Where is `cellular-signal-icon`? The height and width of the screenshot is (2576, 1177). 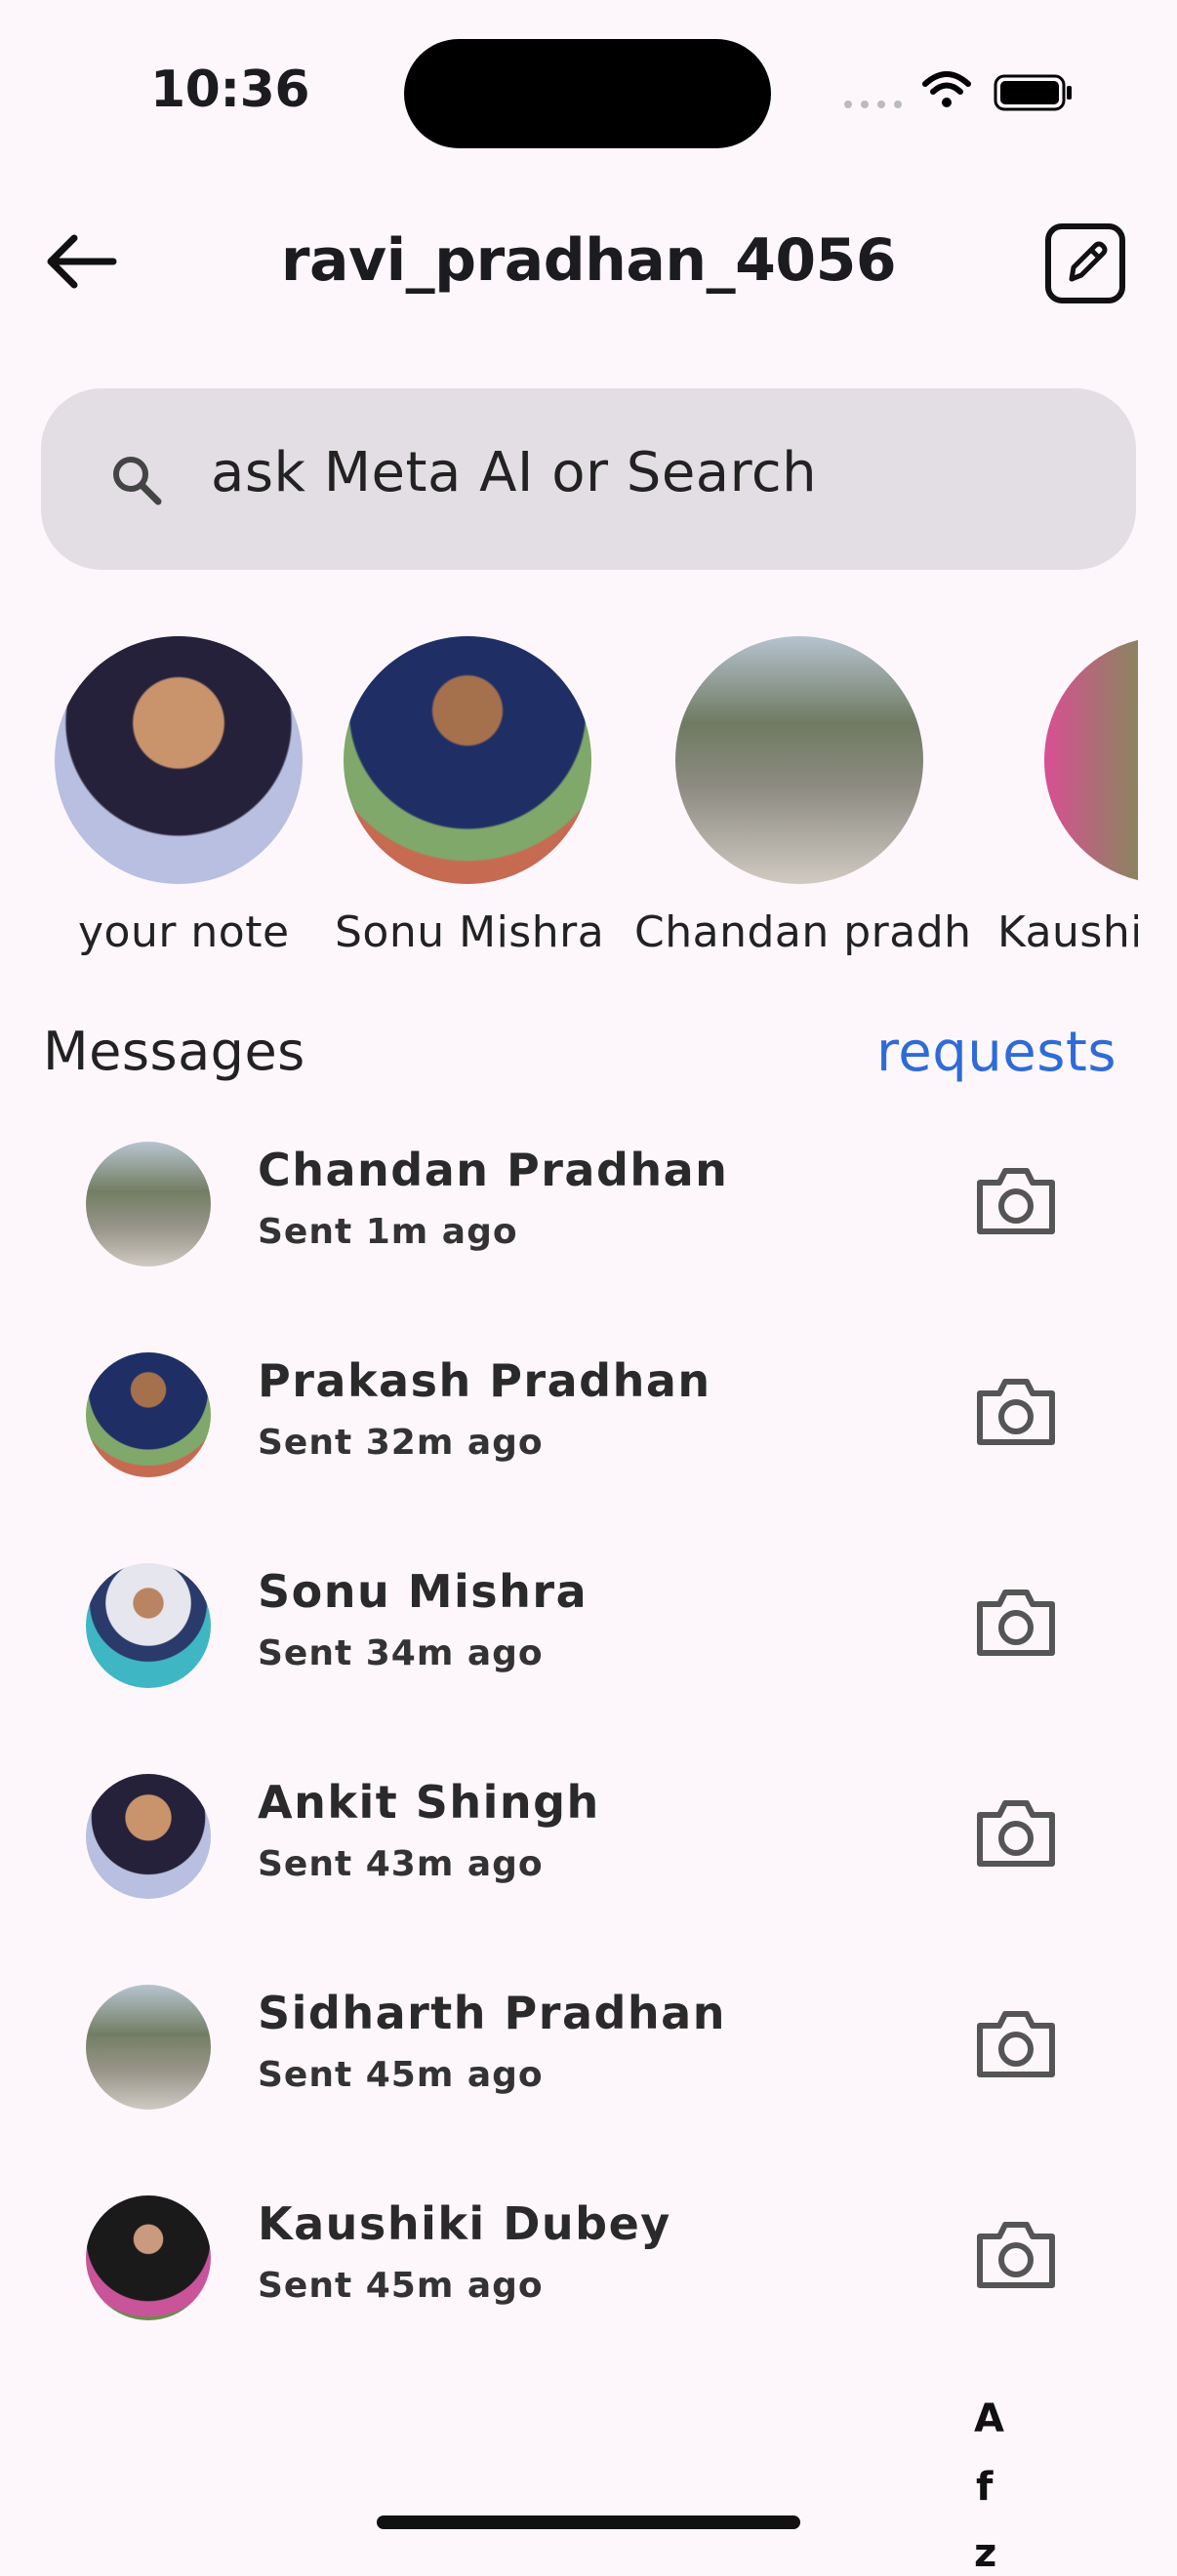
cellular-signal-icon is located at coordinates (873, 104).